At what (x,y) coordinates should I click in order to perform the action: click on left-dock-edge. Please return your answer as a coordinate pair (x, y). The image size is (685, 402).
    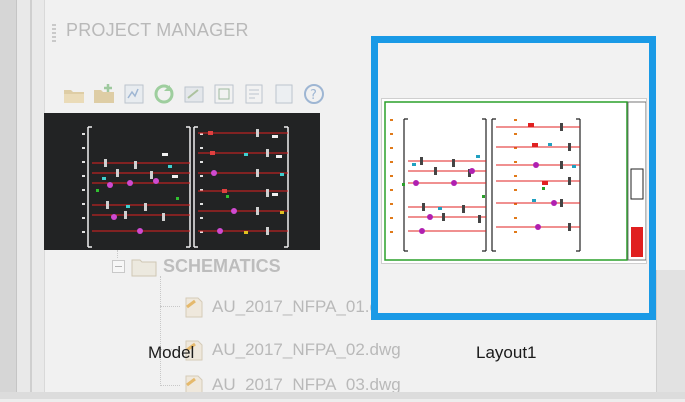
    Looking at the image, I should click on (8, 199).